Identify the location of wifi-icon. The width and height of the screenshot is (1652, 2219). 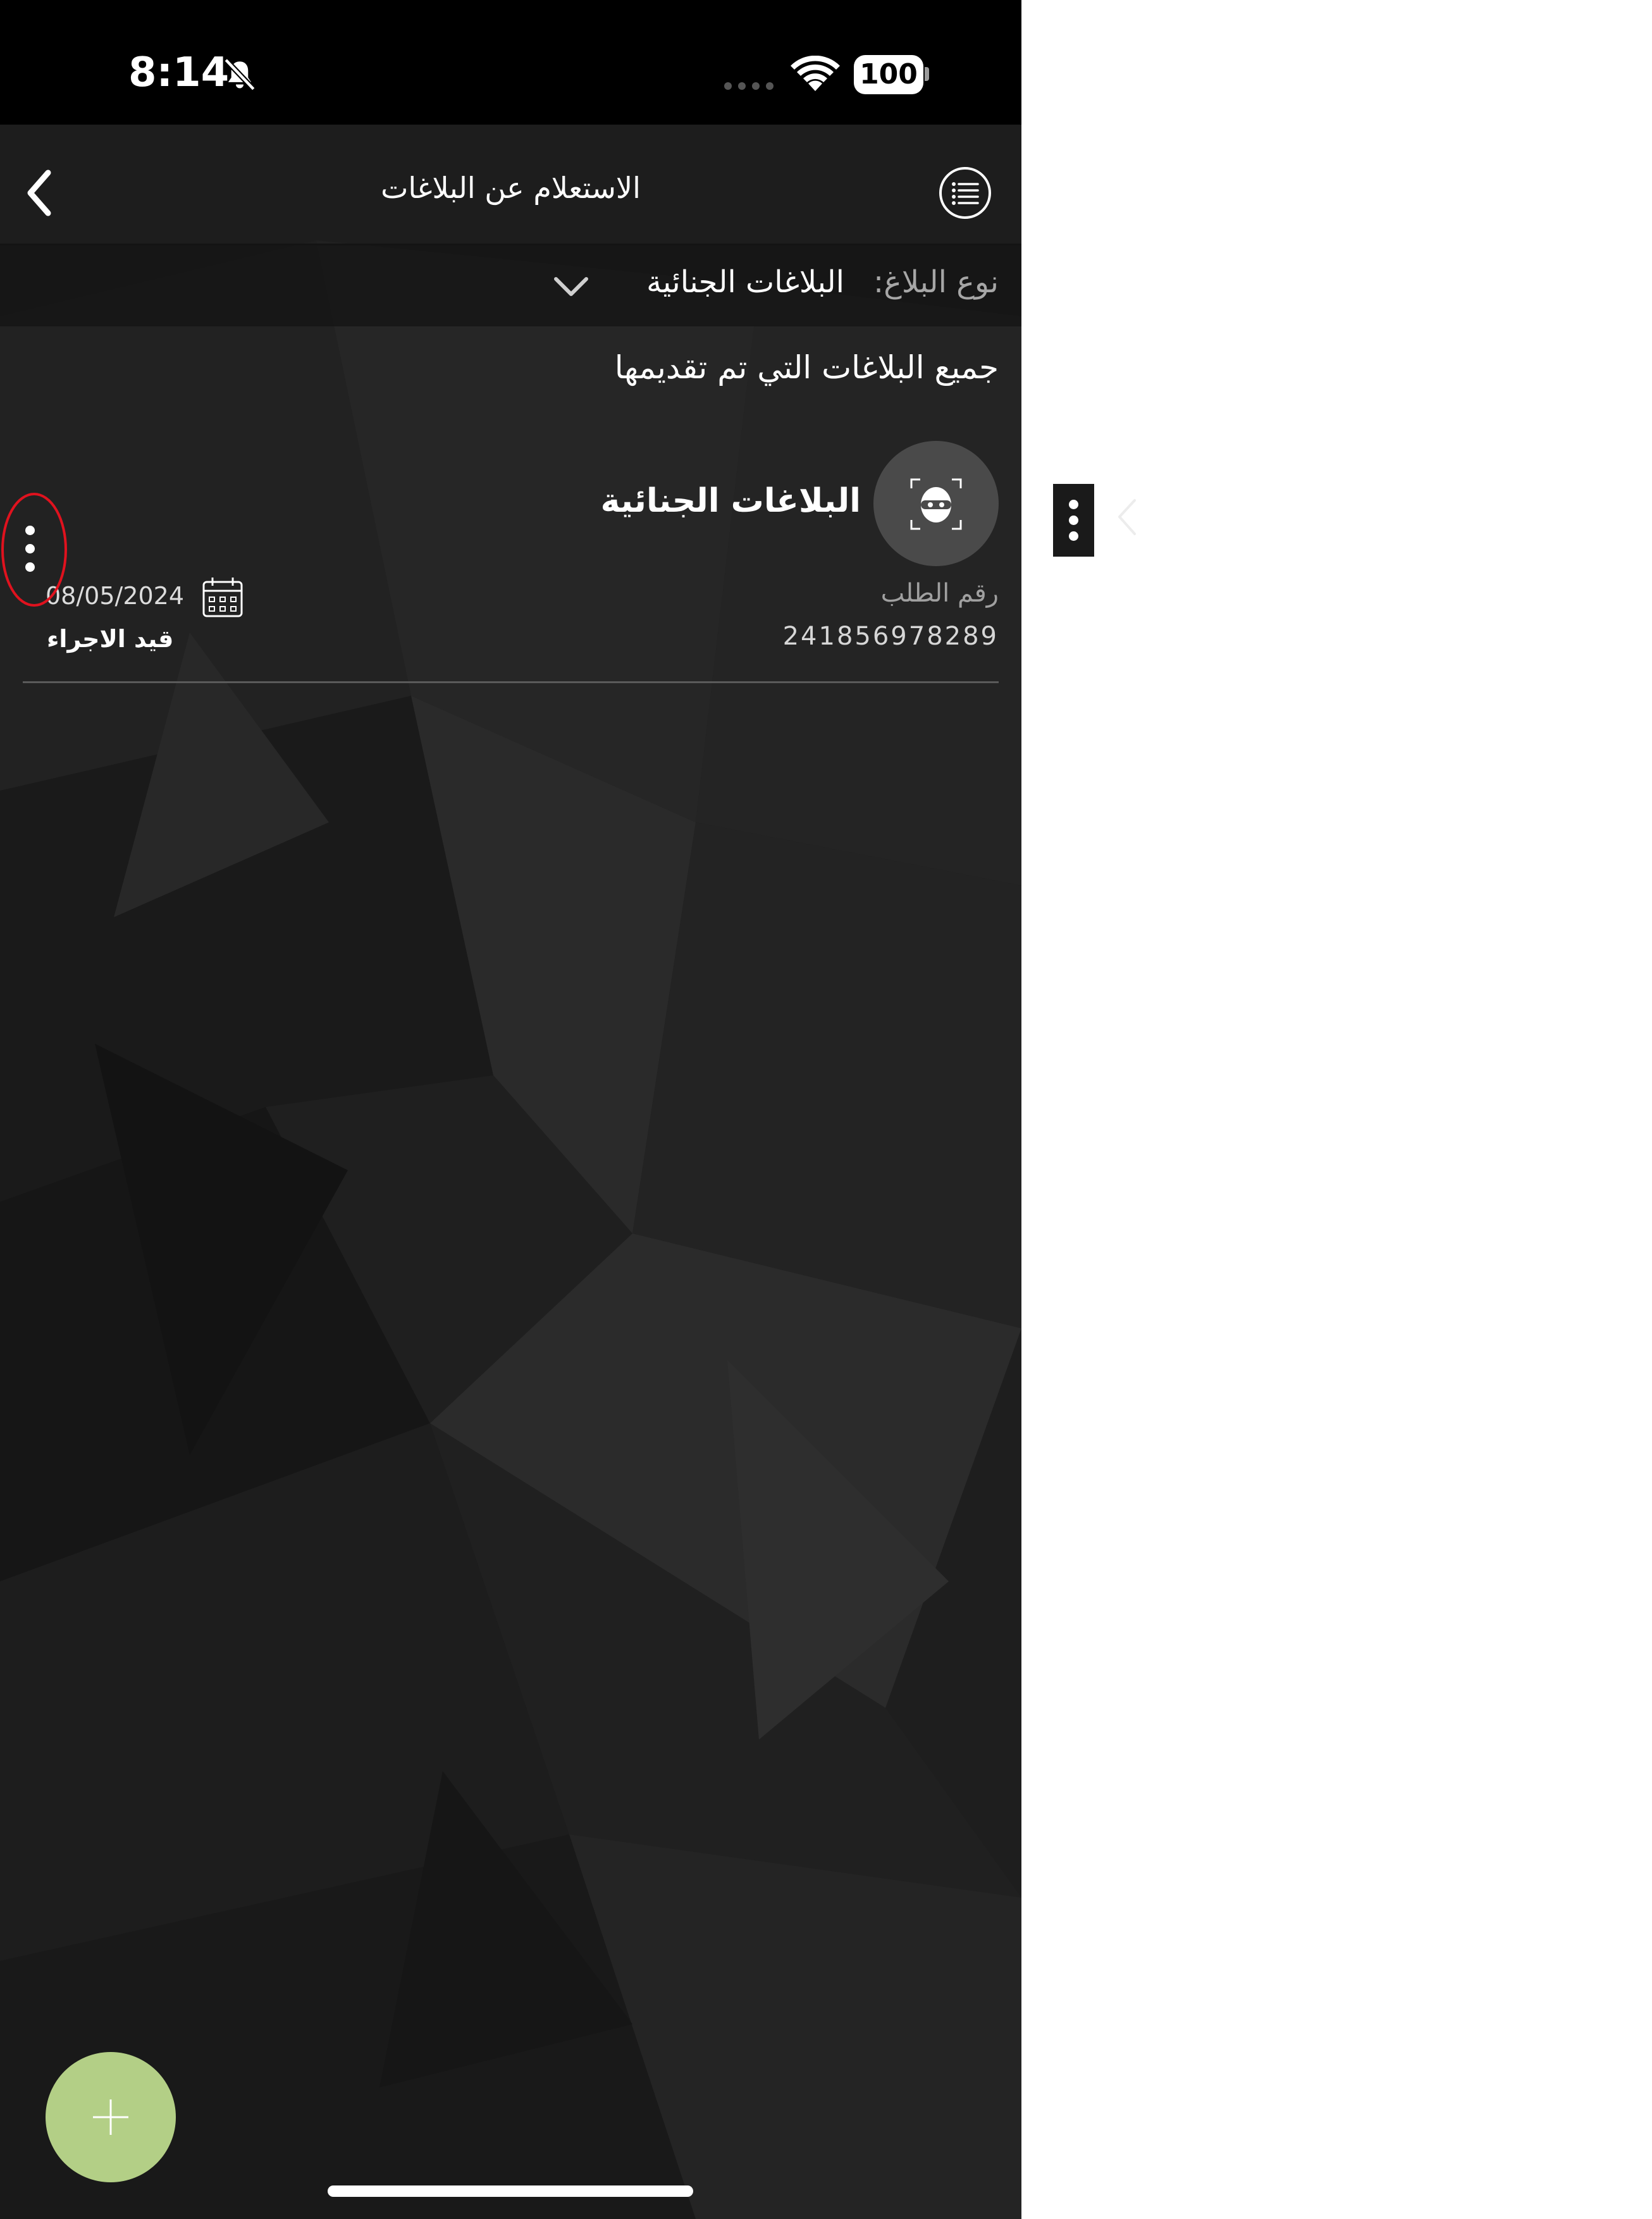
(815, 73).